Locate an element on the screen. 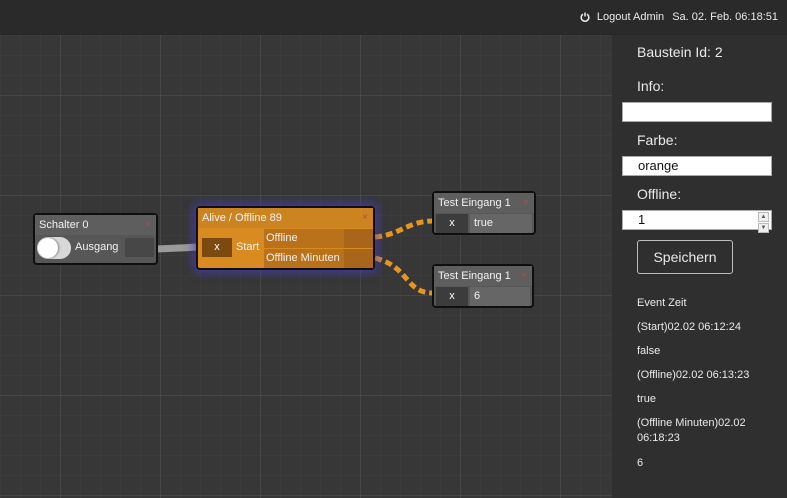 The height and width of the screenshot is (498, 787). offline-label: Offline: is located at coordinates (659, 194).